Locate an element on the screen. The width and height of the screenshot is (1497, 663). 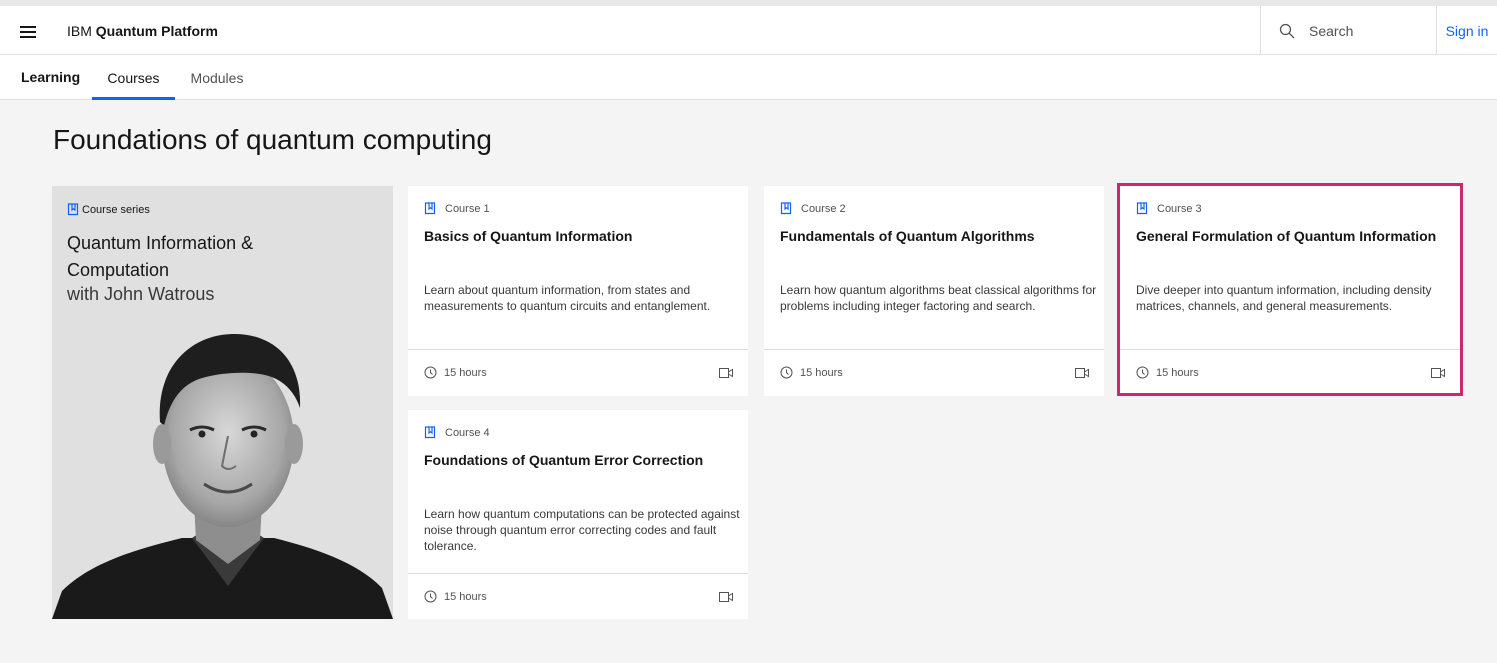
course-title: Fundamentals of Quantum Algorithms is located at coordinates (907, 236).